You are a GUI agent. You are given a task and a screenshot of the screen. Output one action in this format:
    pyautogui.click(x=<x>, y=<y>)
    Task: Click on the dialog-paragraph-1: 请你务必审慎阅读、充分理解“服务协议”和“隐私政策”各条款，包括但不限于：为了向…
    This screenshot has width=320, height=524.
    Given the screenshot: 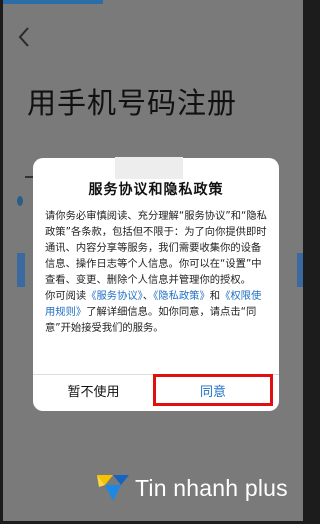 What is the action you would take?
    pyautogui.click(x=156, y=248)
    